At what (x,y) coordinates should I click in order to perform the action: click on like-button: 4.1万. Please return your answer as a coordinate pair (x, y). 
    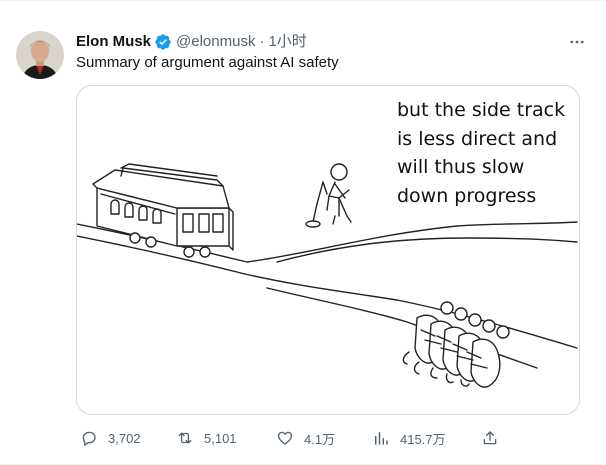
    Looking at the image, I should click on (305, 438).